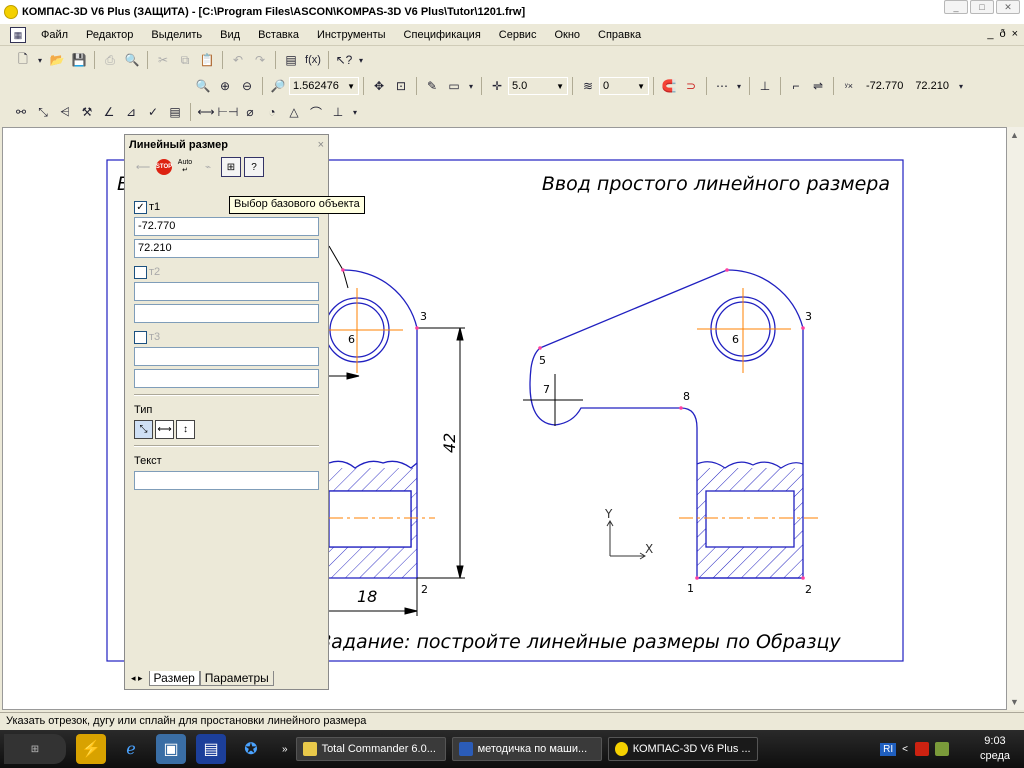 This screenshot has width=1024, height=768. Describe the element at coordinates (35, 749) in the screenshot. I see `start-button: ⊞` at that location.